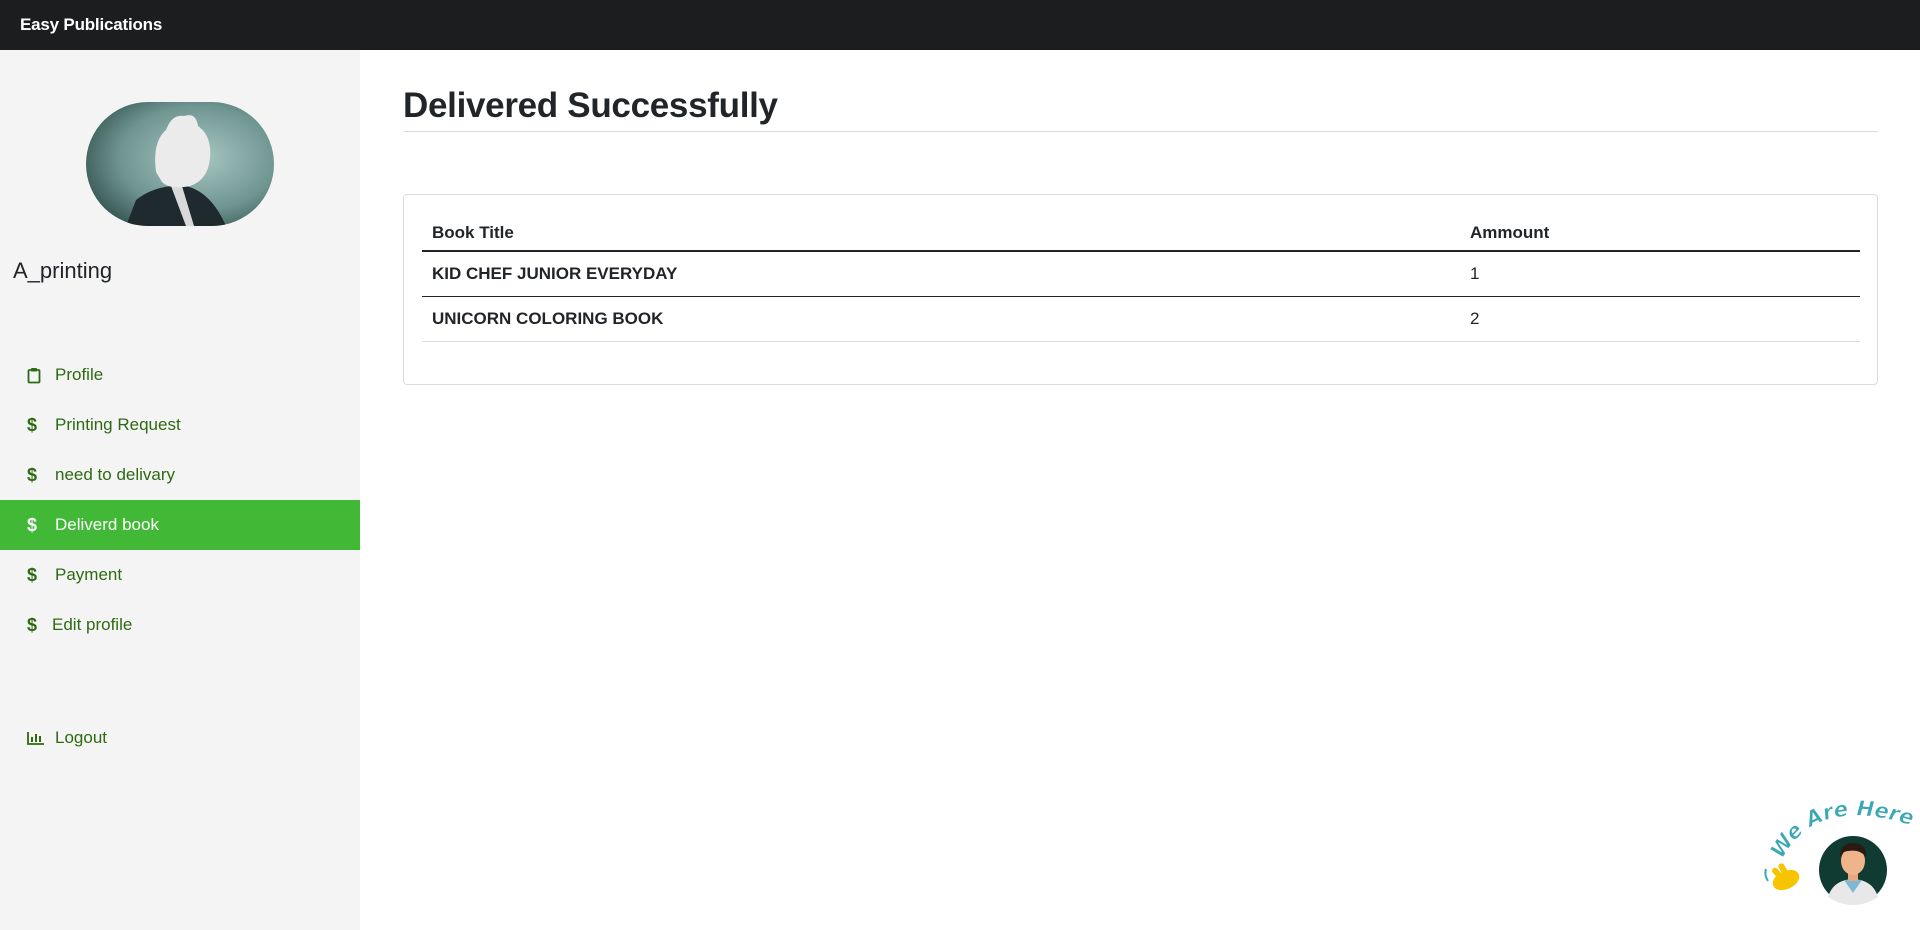 Image resolution: width=1920 pixels, height=930 pixels. I want to click on column-header-ammount: Ammount, so click(1660, 233).